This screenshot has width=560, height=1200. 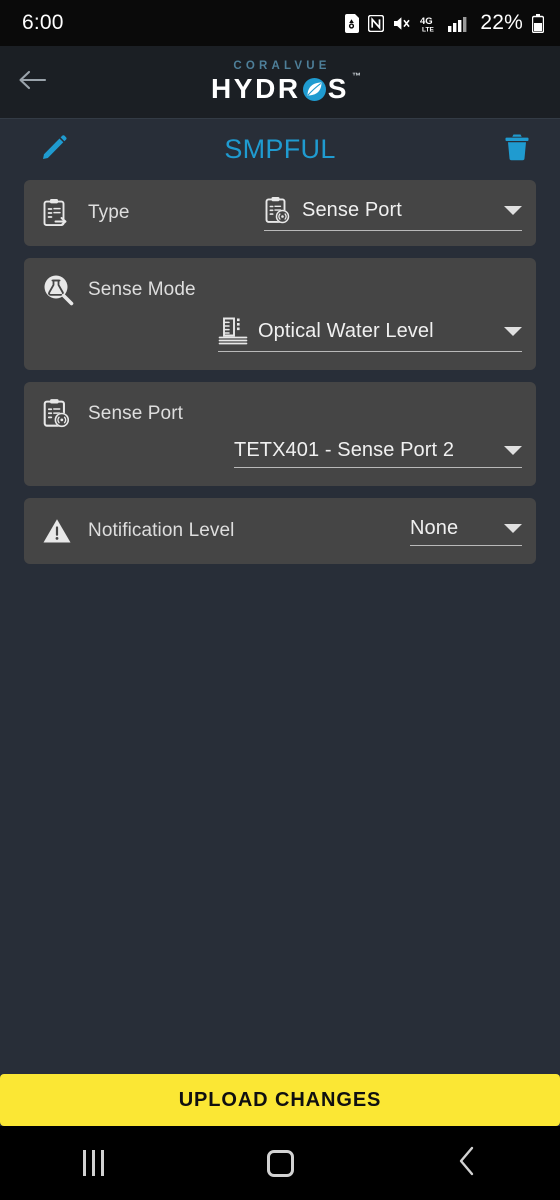 What do you see at coordinates (135, 413) in the screenshot?
I see `field-label-sense-port: Sense Port` at bounding box center [135, 413].